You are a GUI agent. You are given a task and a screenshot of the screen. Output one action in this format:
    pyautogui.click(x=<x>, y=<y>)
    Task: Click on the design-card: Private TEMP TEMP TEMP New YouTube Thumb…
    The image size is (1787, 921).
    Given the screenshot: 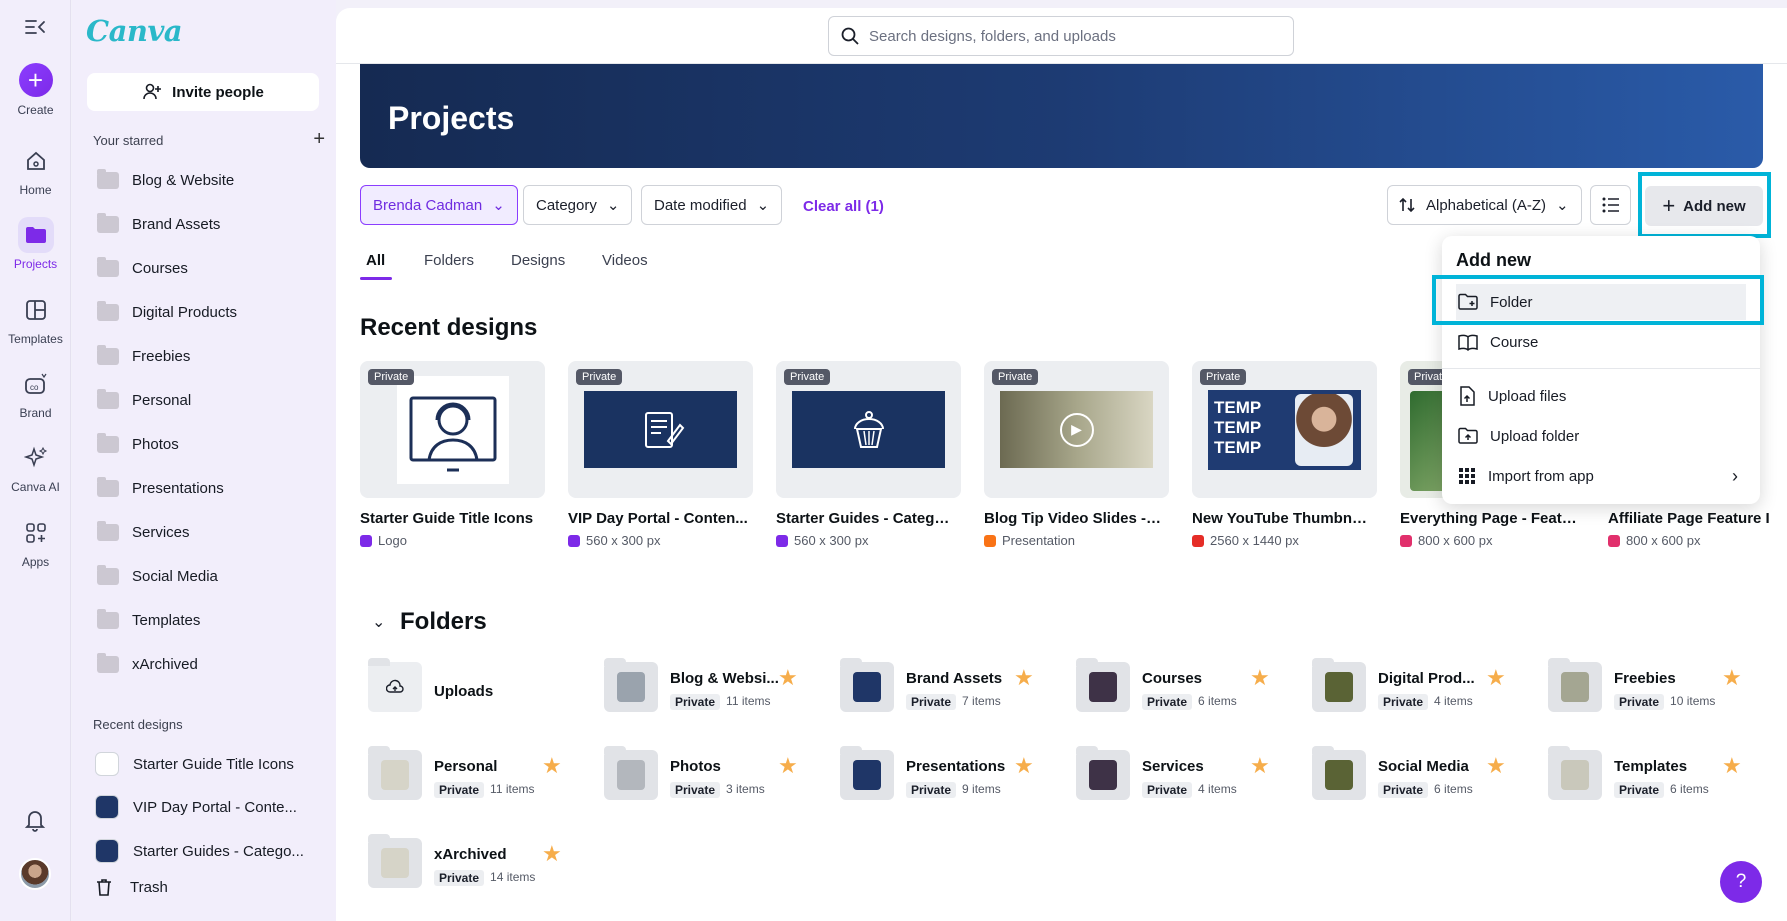 What is the action you would take?
    pyautogui.click(x=1285, y=454)
    